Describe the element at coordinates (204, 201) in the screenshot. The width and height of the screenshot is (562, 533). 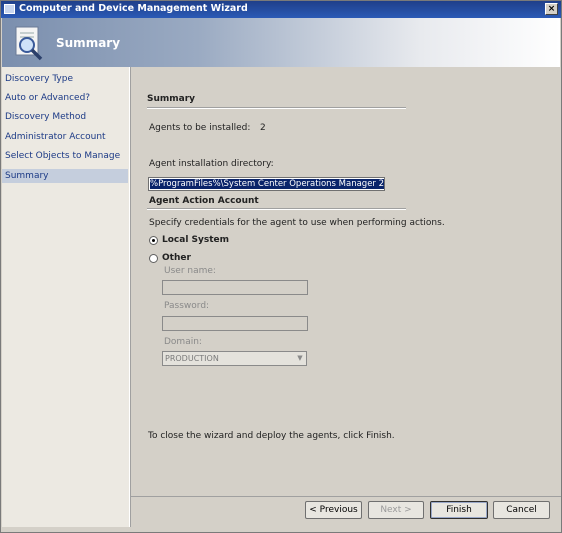
I see `account-section-title: Agent Action Account` at that location.